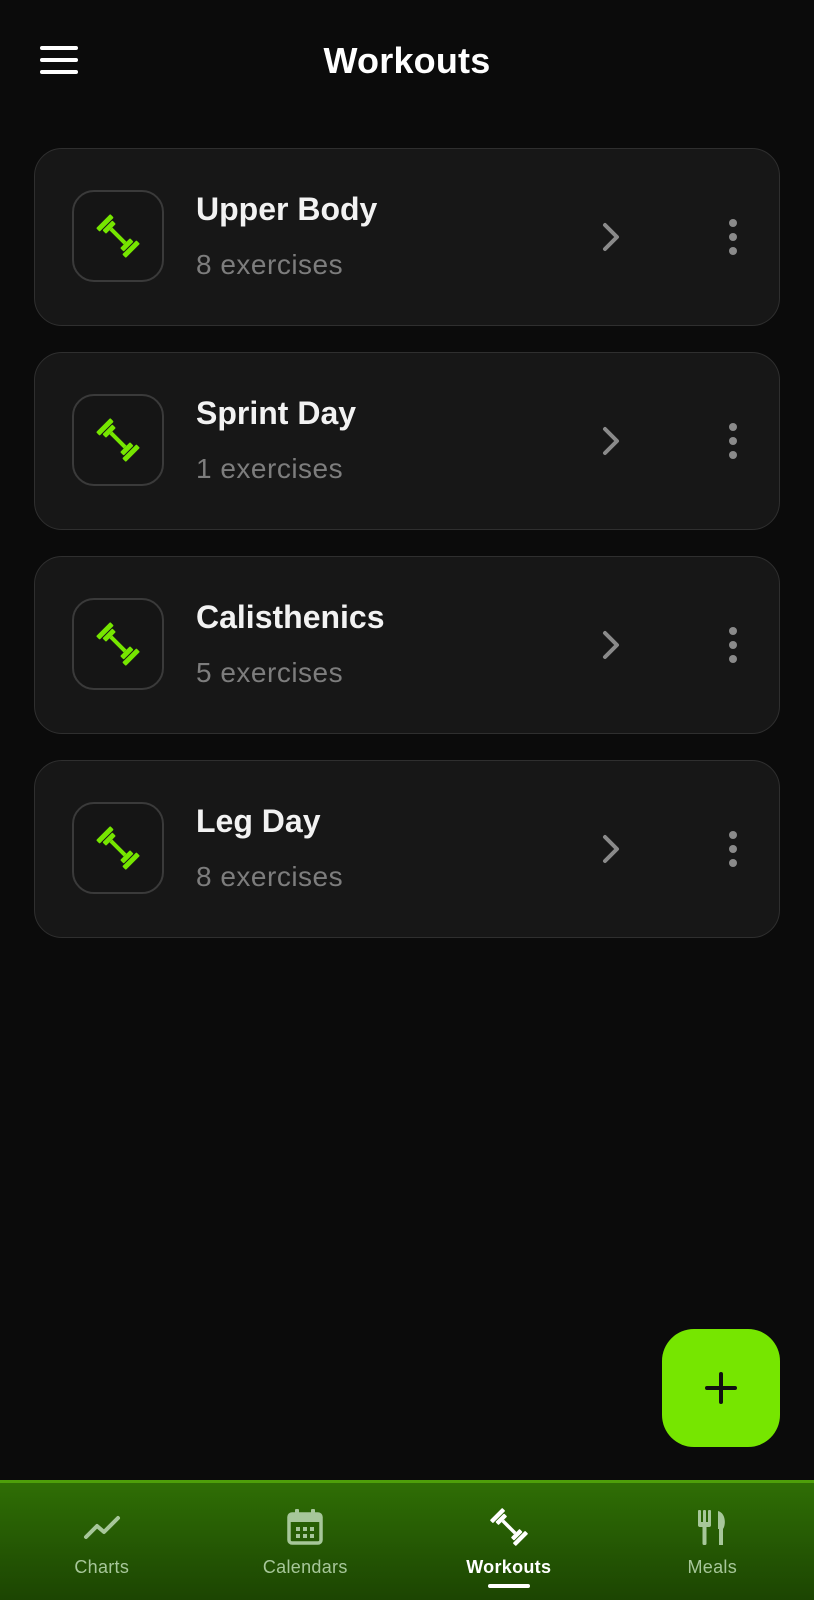 The height and width of the screenshot is (1600, 814). I want to click on add-workout-button, so click(721, 1388).